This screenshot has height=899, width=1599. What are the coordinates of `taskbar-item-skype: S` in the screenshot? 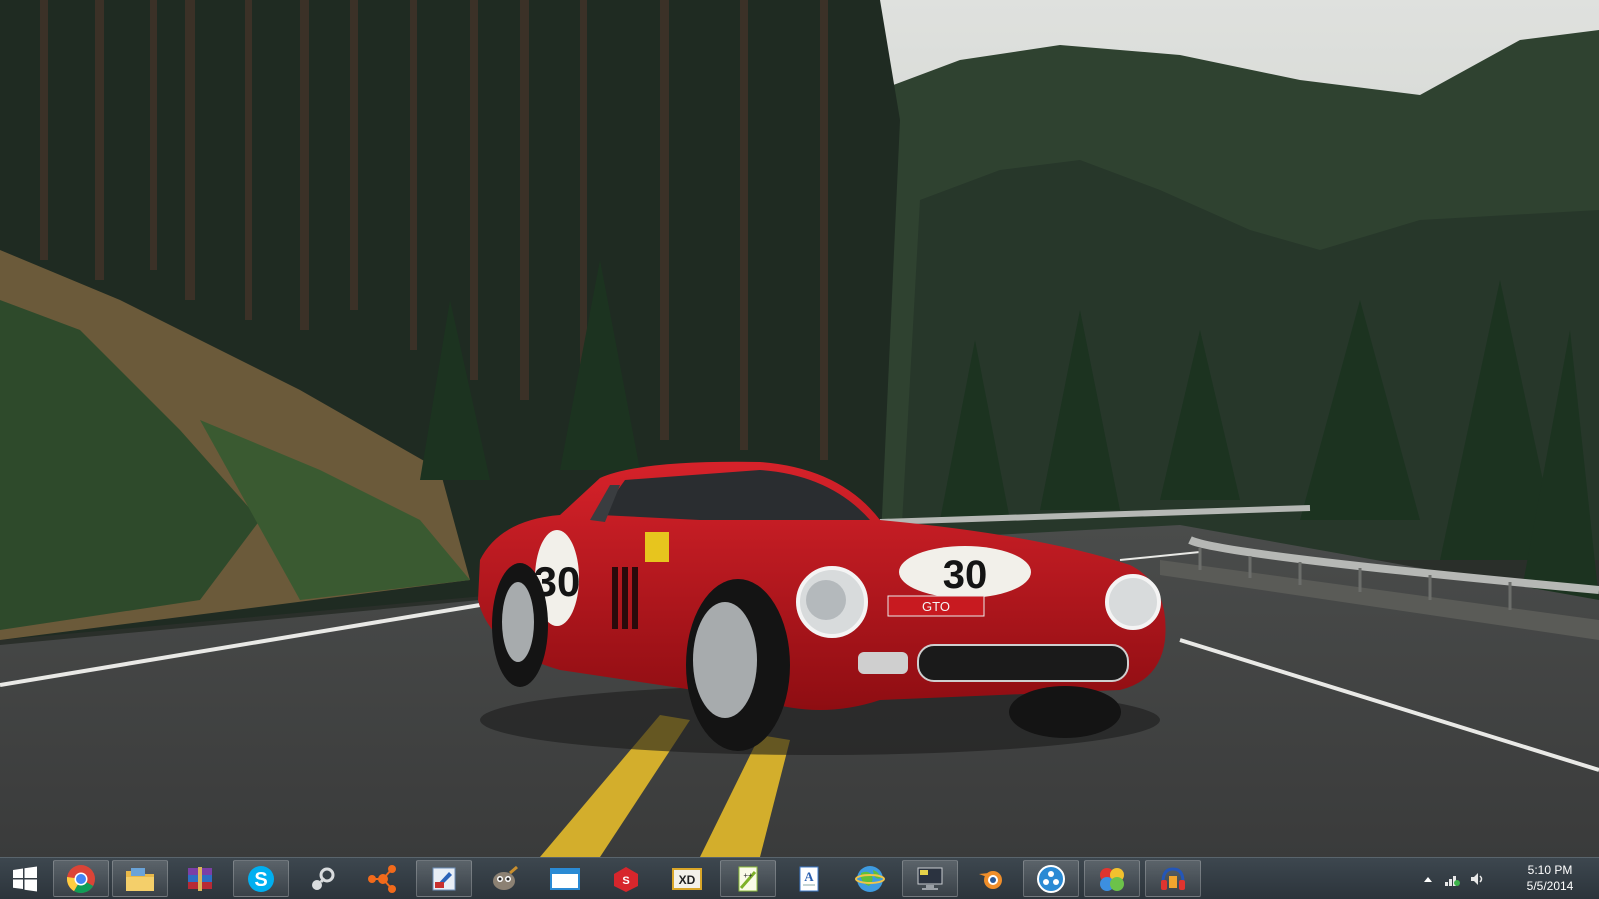 It's located at (261, 878).